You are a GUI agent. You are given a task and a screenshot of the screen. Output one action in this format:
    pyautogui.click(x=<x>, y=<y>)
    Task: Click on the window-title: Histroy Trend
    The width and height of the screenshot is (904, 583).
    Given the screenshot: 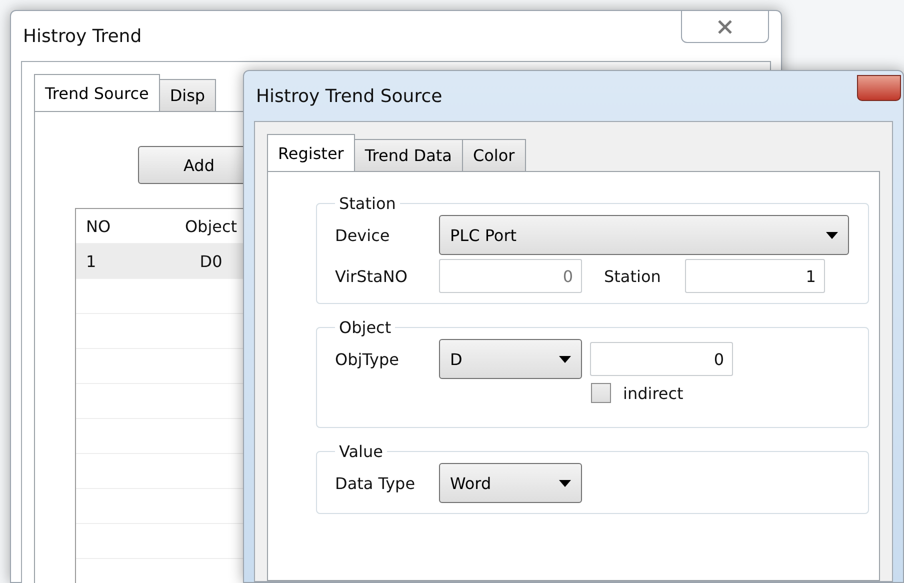 What is the action you would take?
    pyautogui.click(x=82, y=36)
    